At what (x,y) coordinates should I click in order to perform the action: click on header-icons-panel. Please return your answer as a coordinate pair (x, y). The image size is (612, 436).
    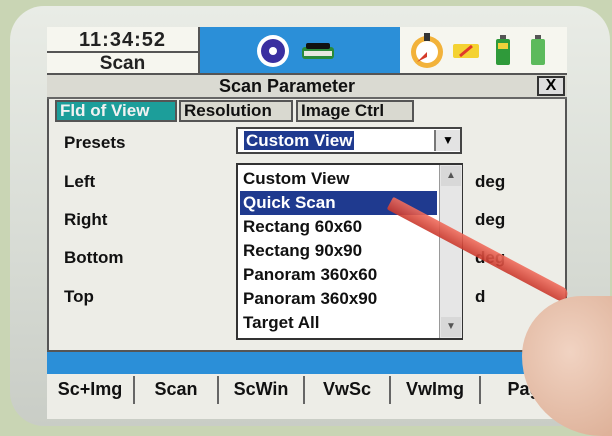
    Looking at the image, I should click on (483, 51).